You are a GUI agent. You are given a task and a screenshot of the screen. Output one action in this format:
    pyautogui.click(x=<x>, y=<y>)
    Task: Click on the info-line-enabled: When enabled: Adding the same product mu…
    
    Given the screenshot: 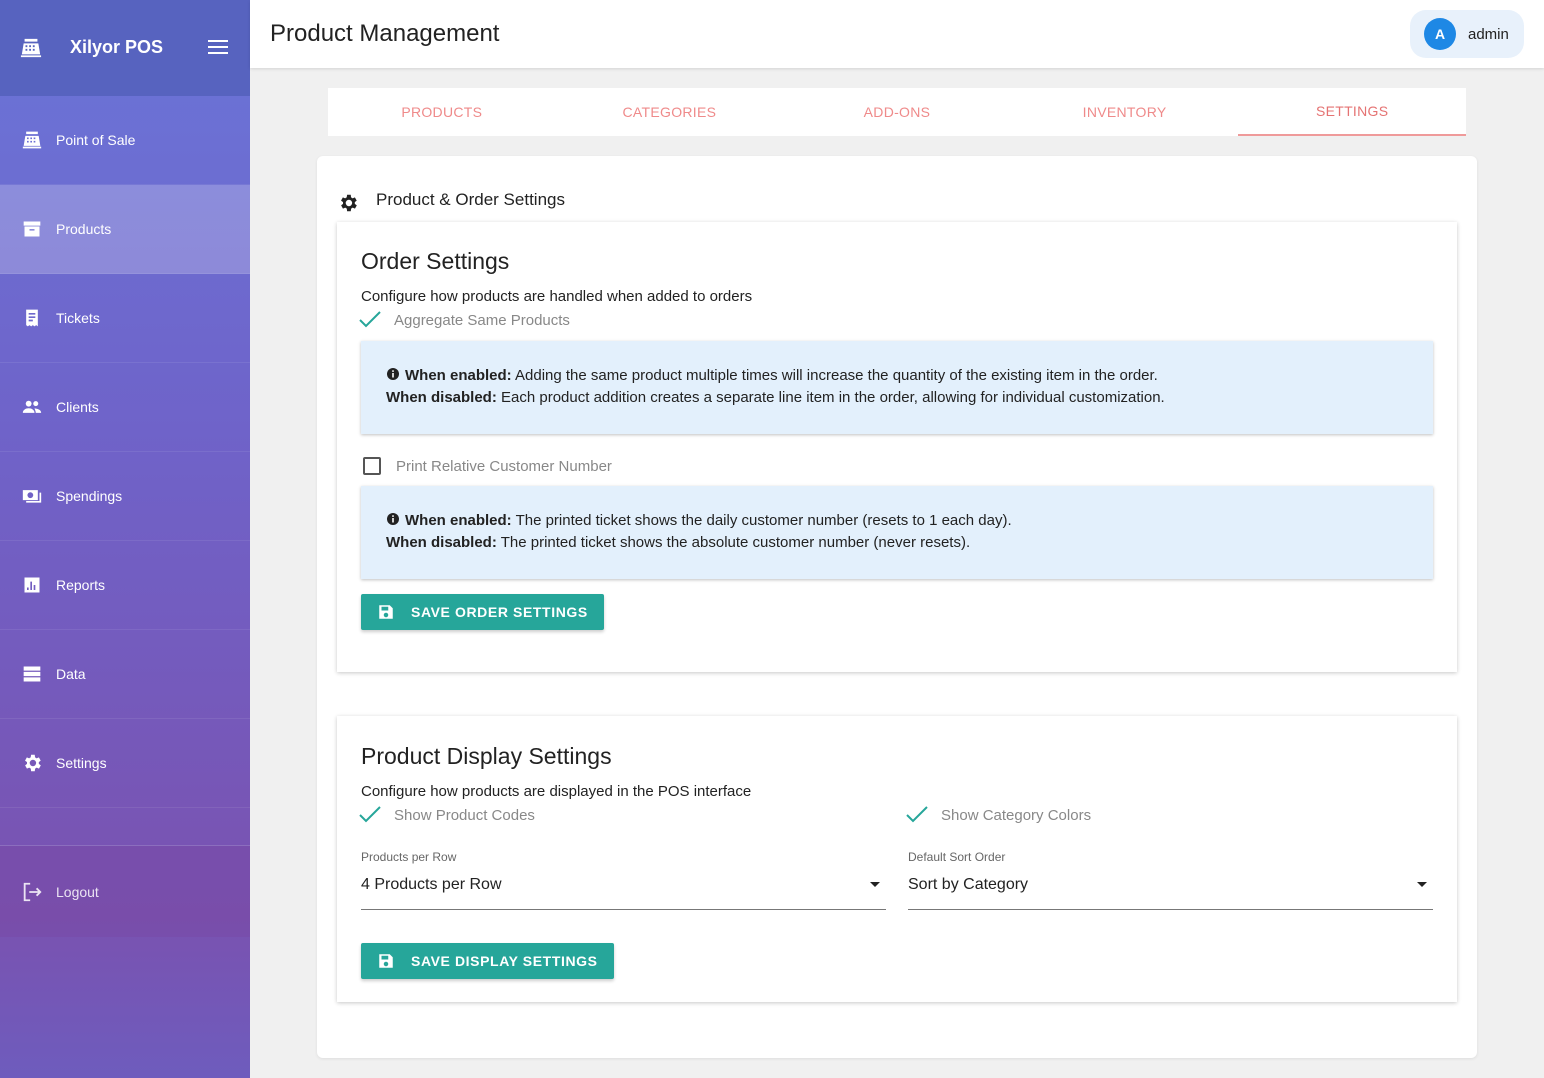 What is the action you would take?
    pyautogui.click(x=909, y=376)
    